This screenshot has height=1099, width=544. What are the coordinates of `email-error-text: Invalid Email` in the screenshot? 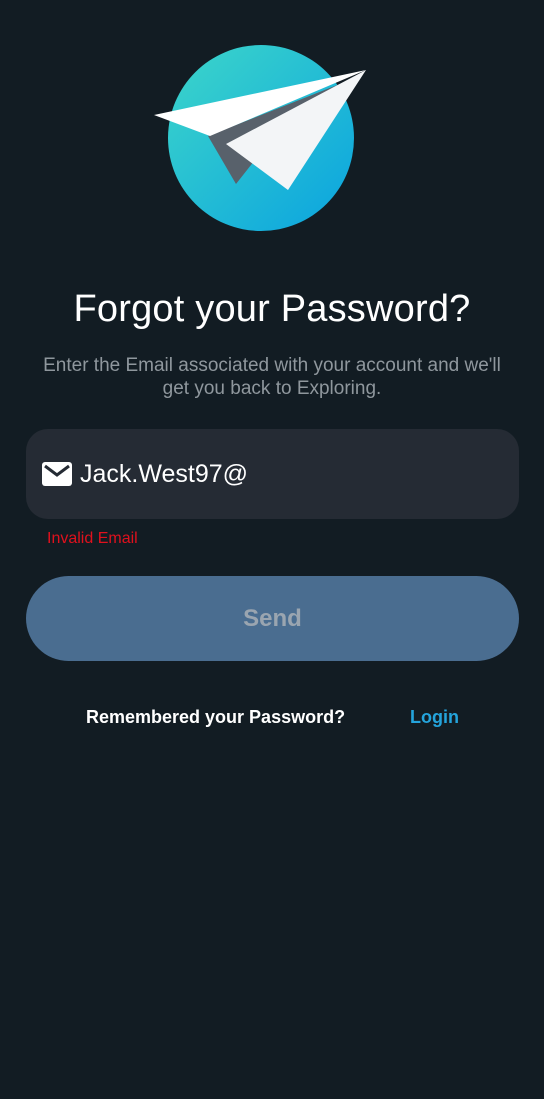 It's located at (92, 538).